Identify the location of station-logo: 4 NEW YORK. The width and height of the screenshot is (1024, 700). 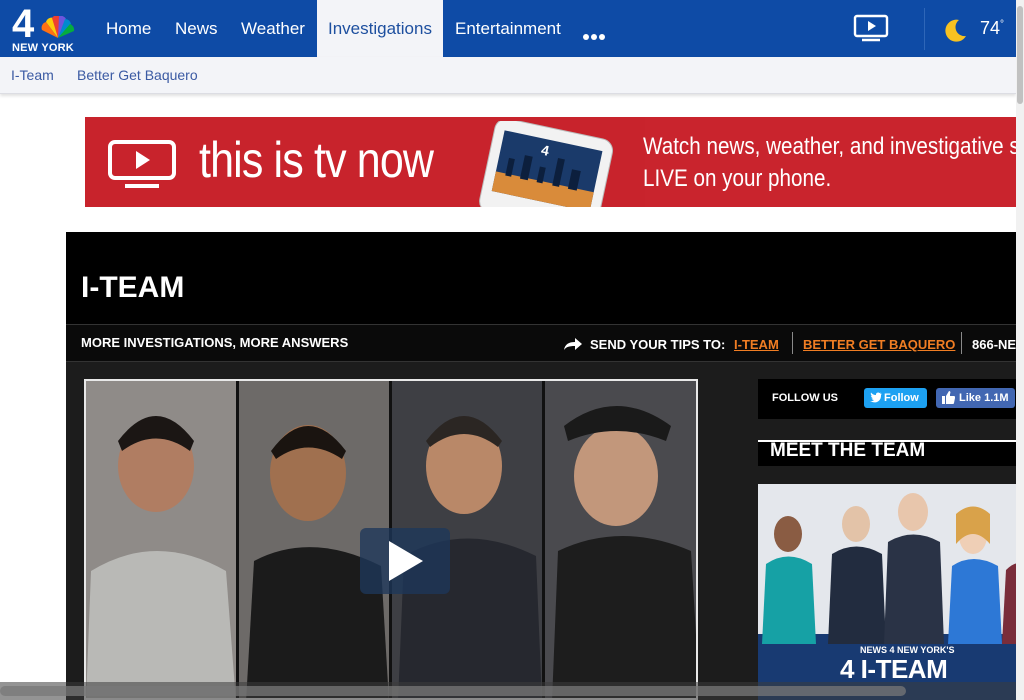
(45, 28).